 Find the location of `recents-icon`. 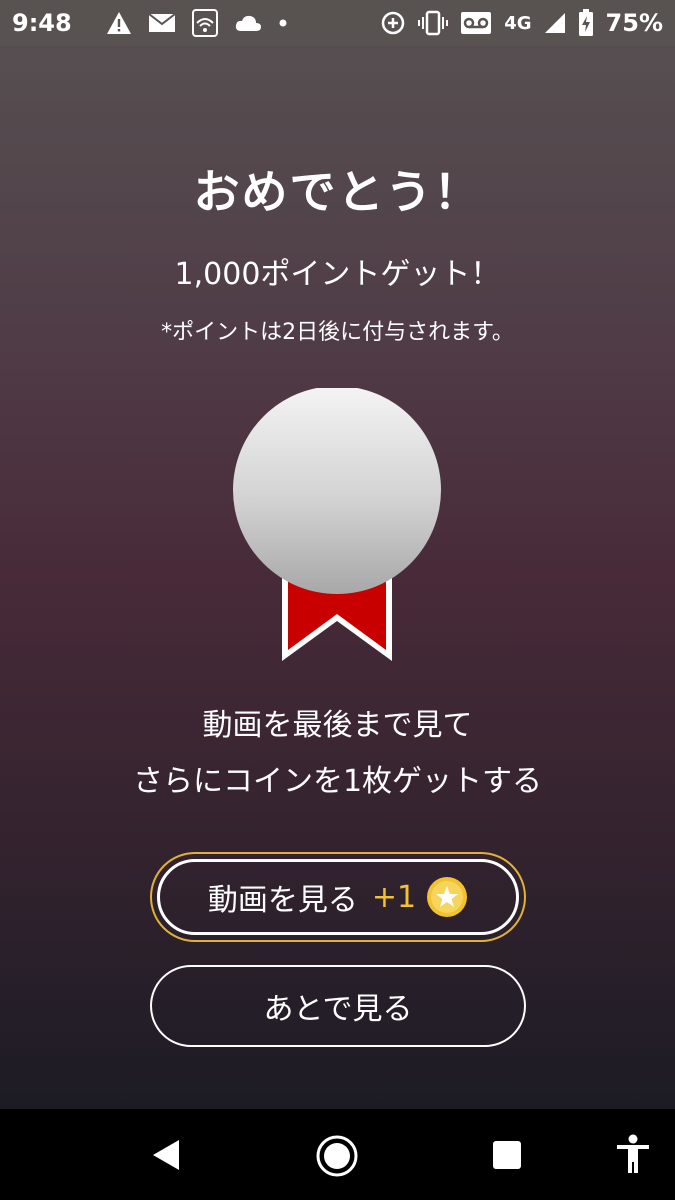

recents-icon is located at coordinates (507, 1155).